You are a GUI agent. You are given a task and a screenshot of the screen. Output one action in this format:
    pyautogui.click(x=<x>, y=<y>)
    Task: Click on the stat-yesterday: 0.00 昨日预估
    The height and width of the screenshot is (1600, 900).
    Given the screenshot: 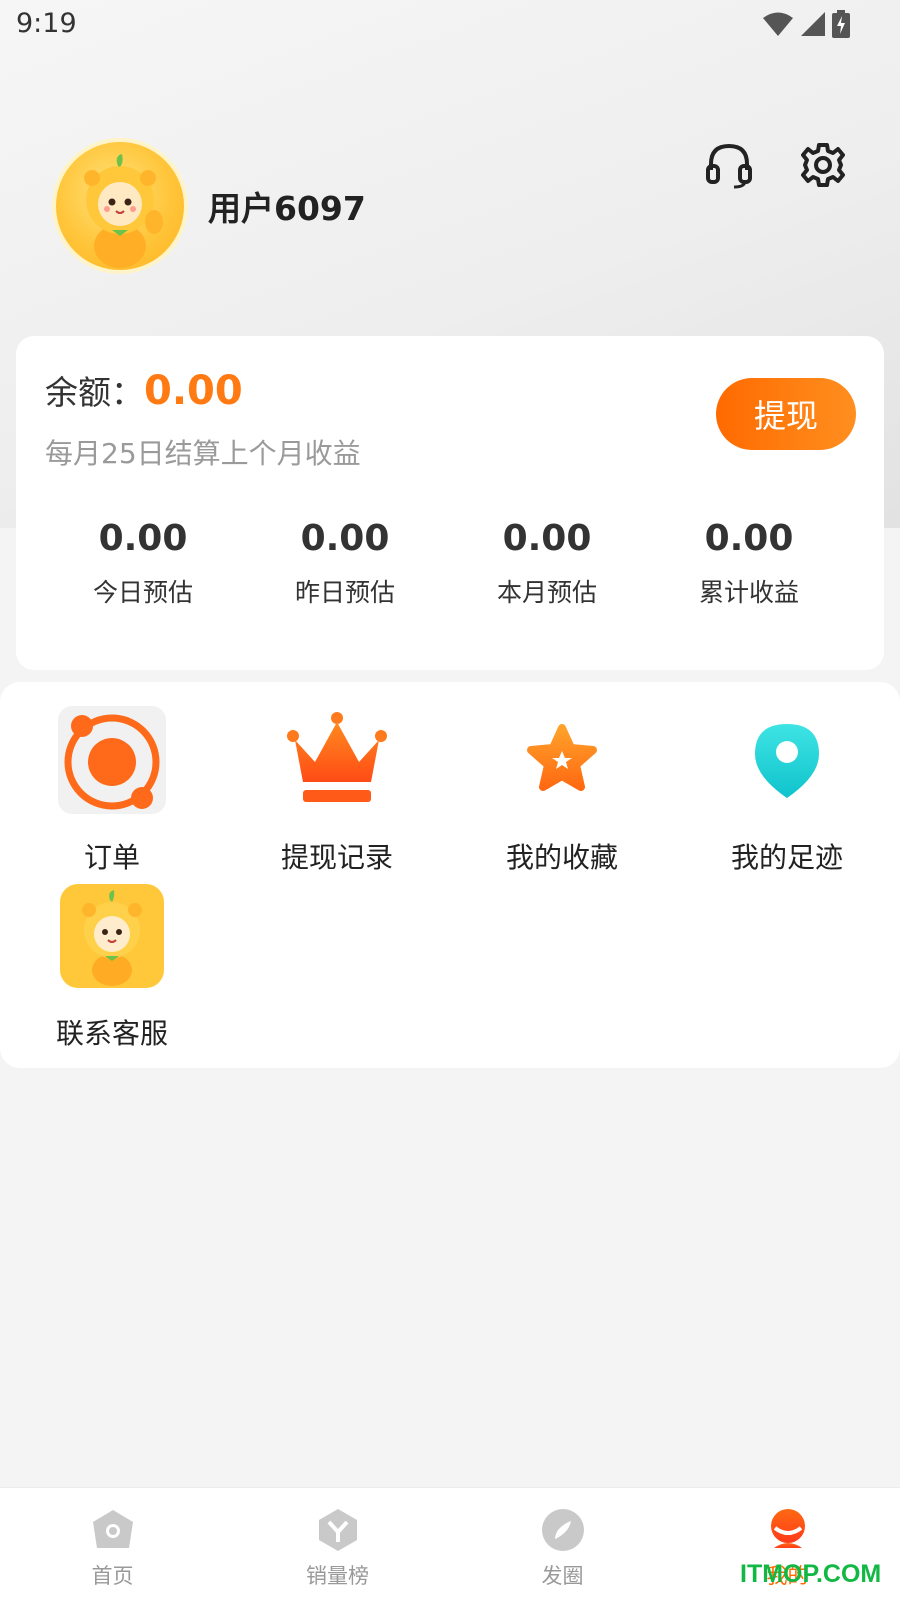 What is the action you would take?
    pyautogui.click(x=345, y=563)
    